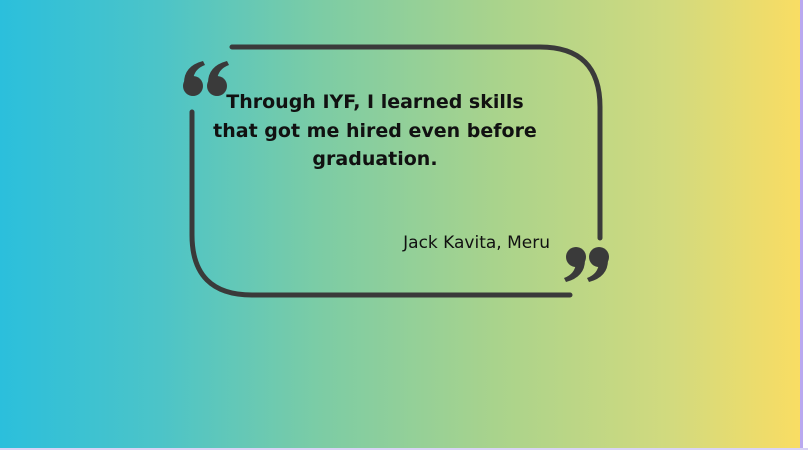 The image size is (808, 450). Describe the element at coordinates (801, 225) in the screenshot. I see `window-edge` at that location.